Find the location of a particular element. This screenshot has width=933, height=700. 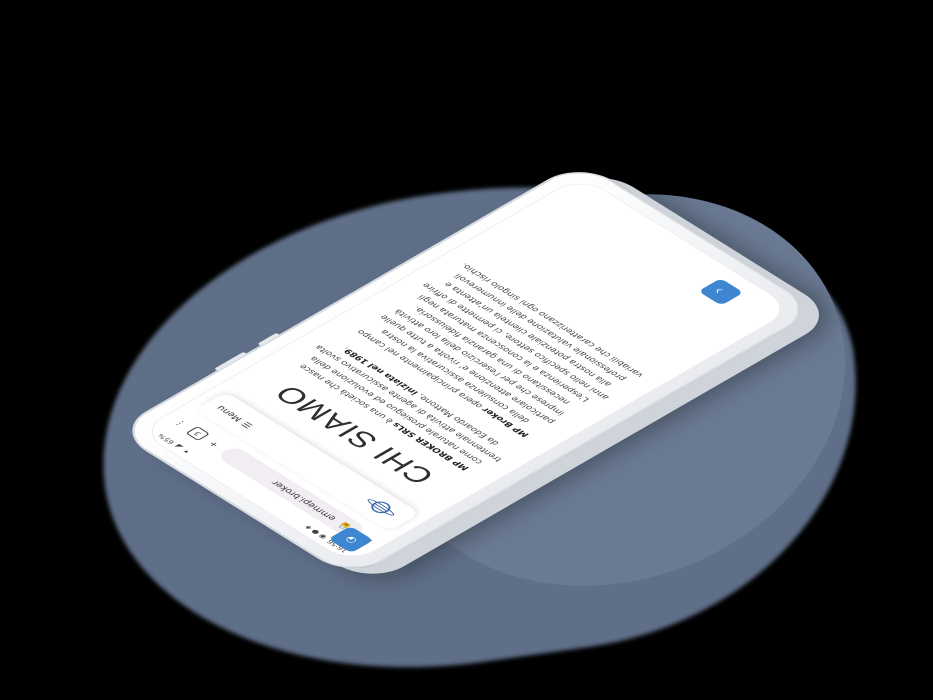

wifi-icon: ▾ is located at coordinates (186, 451).